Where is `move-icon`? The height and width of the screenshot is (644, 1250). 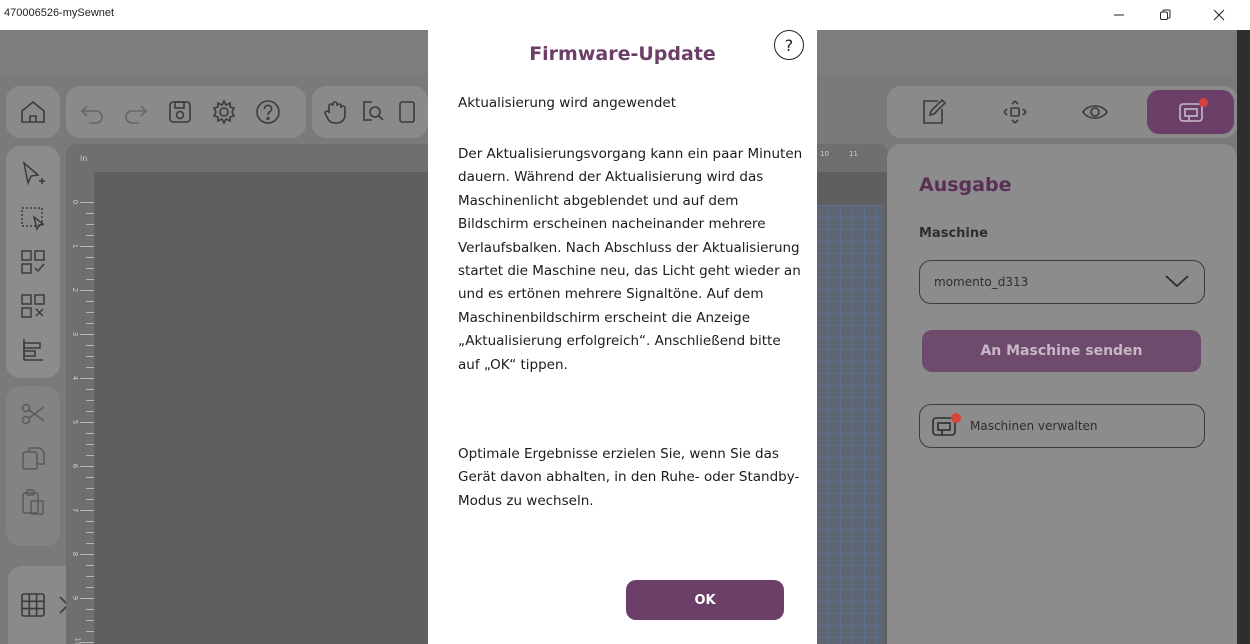
move-icon is located at coordinates (1015, 112).